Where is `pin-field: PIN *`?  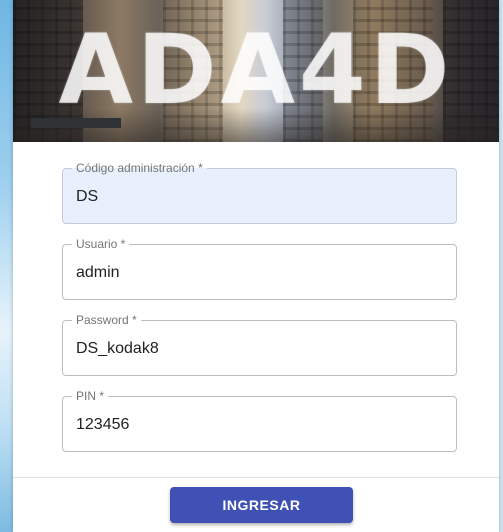
pin-field: PIN * is located at coordinates (259, 420).